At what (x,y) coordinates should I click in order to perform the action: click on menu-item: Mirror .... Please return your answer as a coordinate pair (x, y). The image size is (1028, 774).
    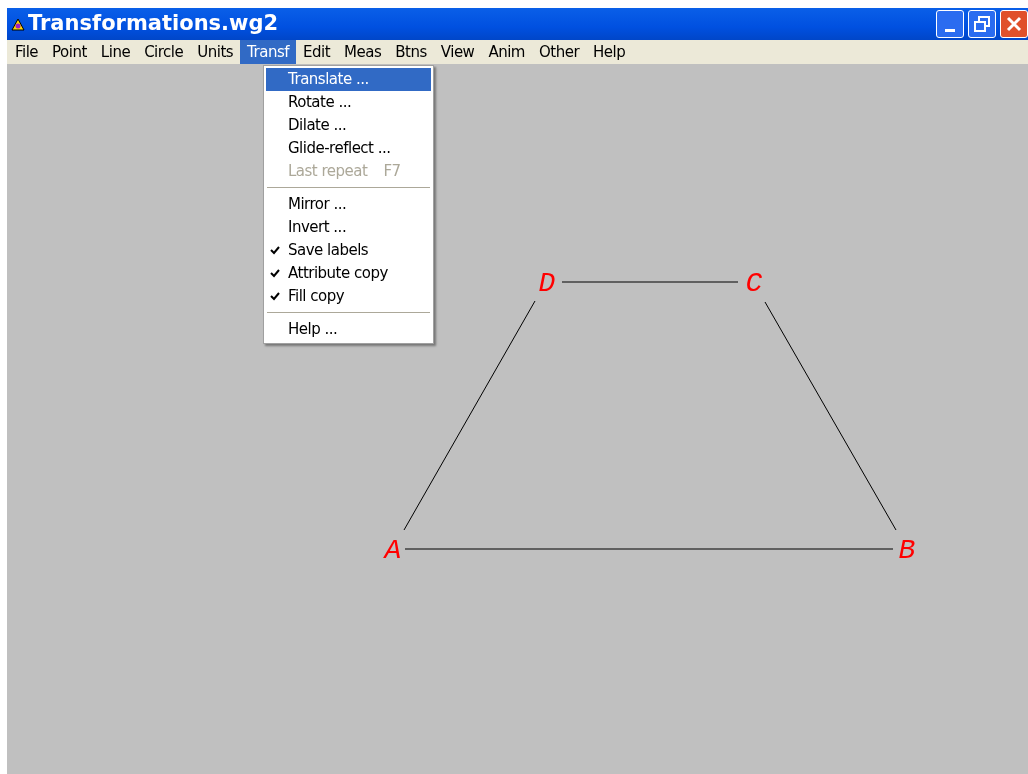
    Looking at the image, I should click on (348, 204).